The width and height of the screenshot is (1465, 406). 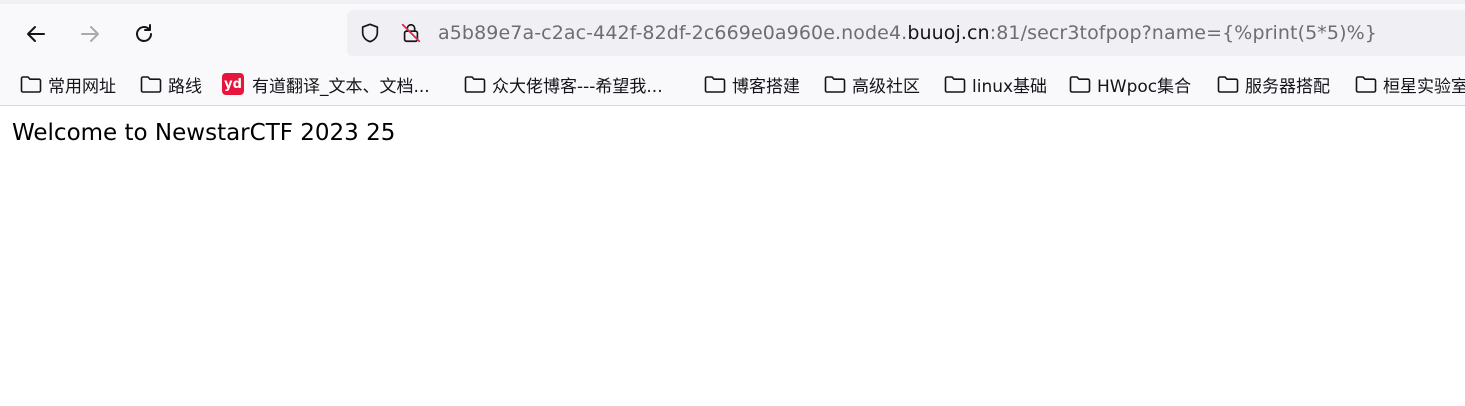 I want to click on bookmark-item: 服务器搭配, so click(x=1273, y=84).